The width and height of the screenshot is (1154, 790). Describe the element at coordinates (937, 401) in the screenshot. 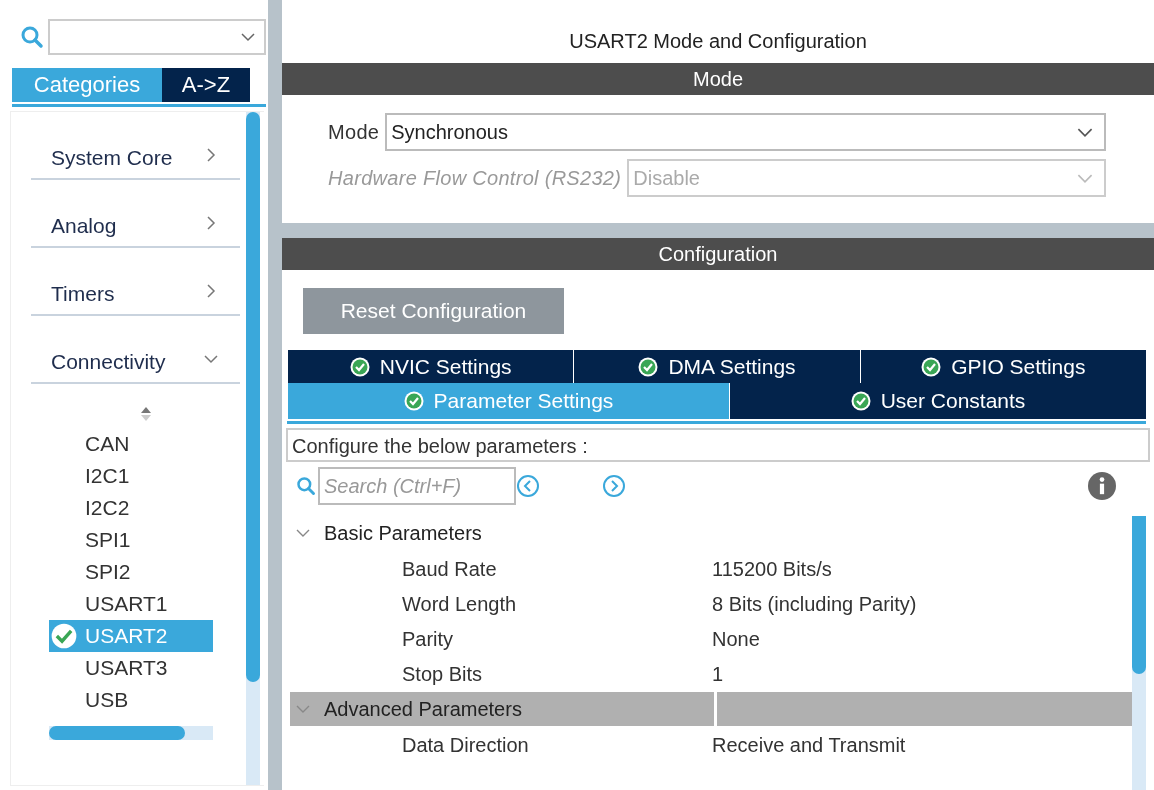

I see `settings-tab: User Constants` at that location.